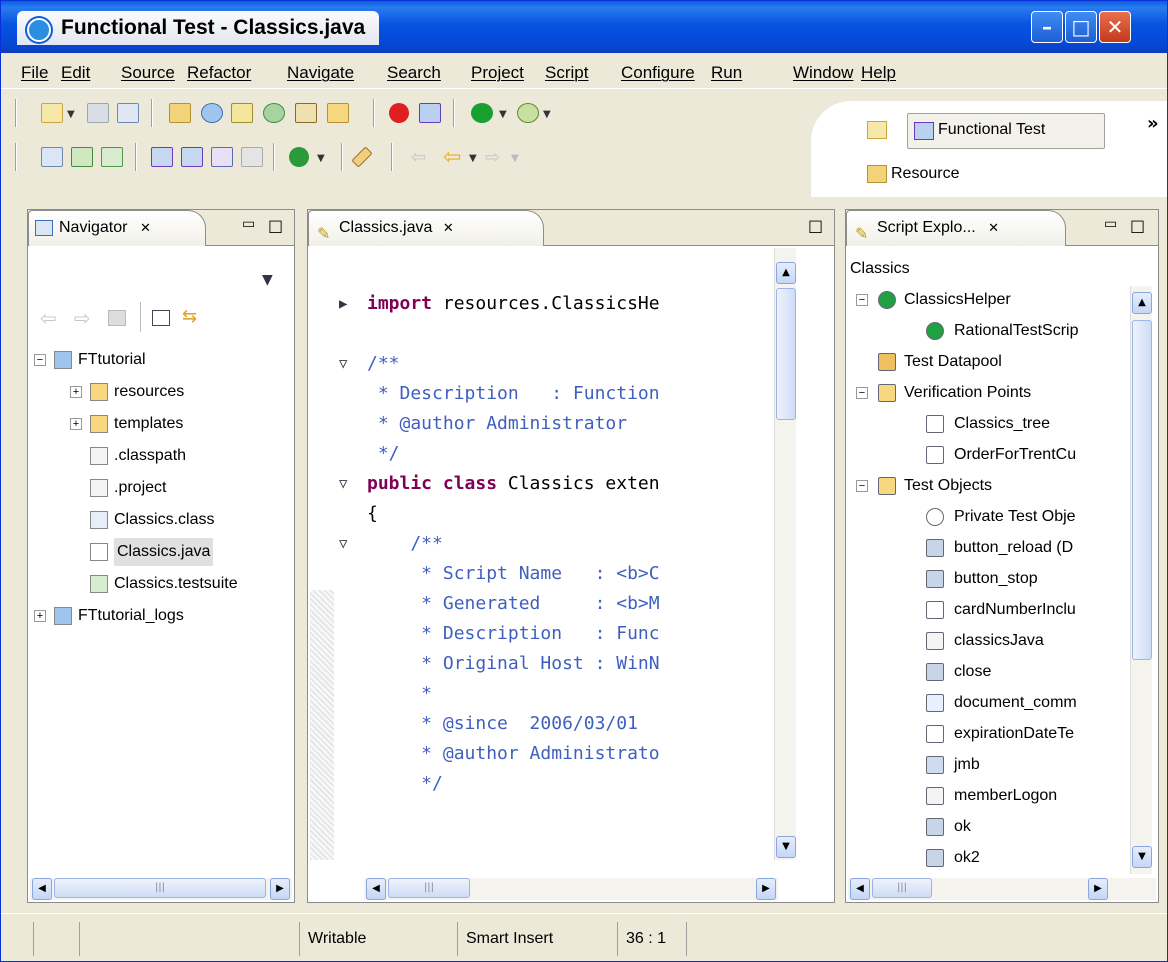 The height and width of the screenshot is (962, 1168). Describe the element at coordinates (98, 113) in the screenshot. I see `save-icon` at that location.